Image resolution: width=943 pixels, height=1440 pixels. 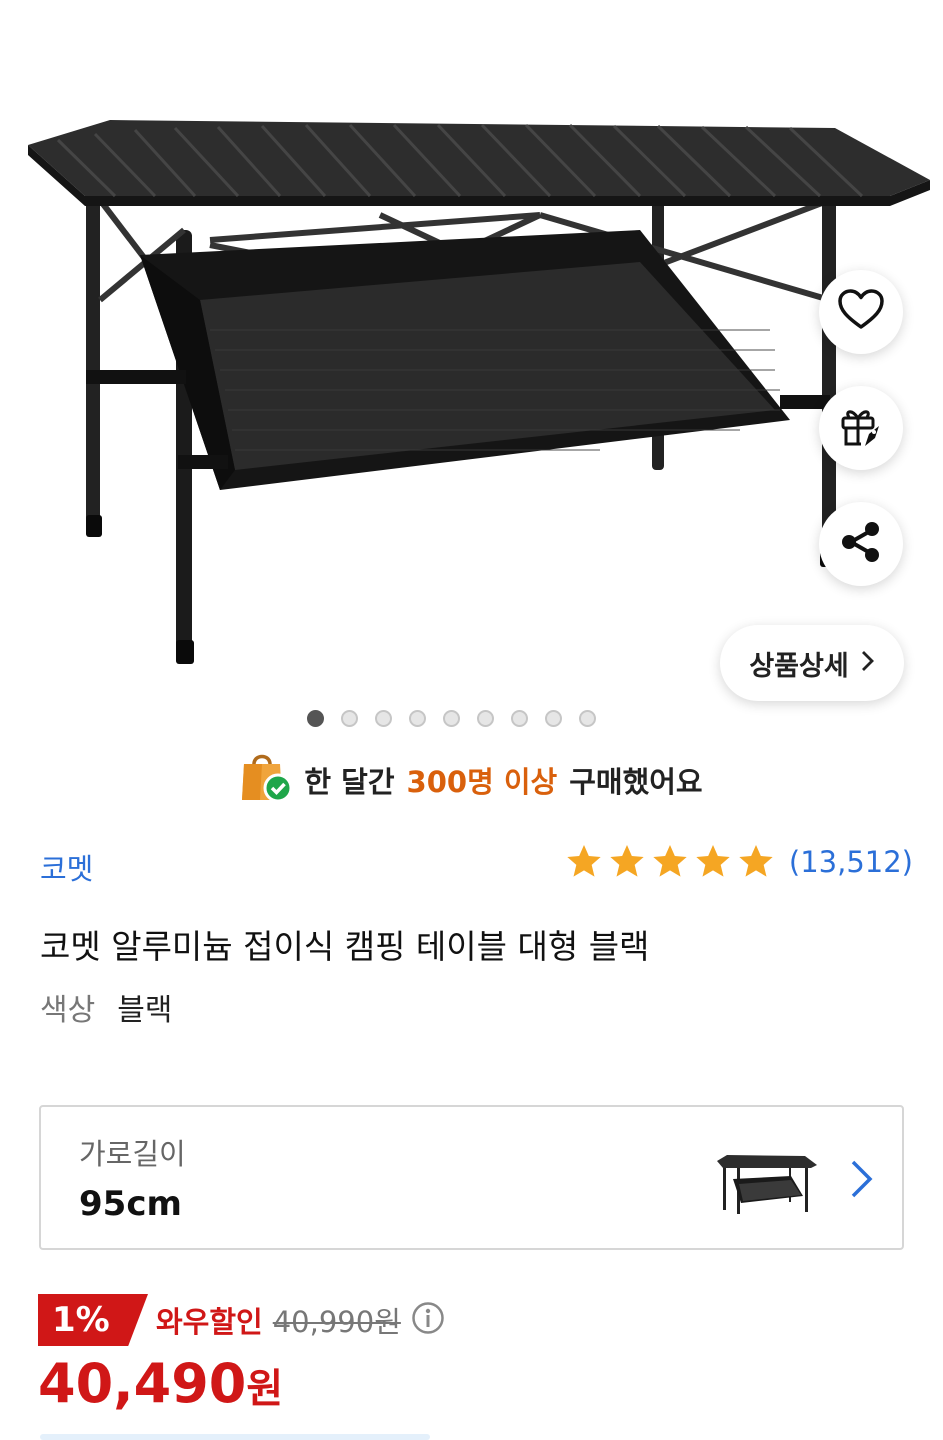 What do you see at coordinates (345, 946) in the screenshot?
I see `product-title: 코멧 알루미늄 접이식 캠핑 테이블 대형 블랙` at bounding box center [345, 946].